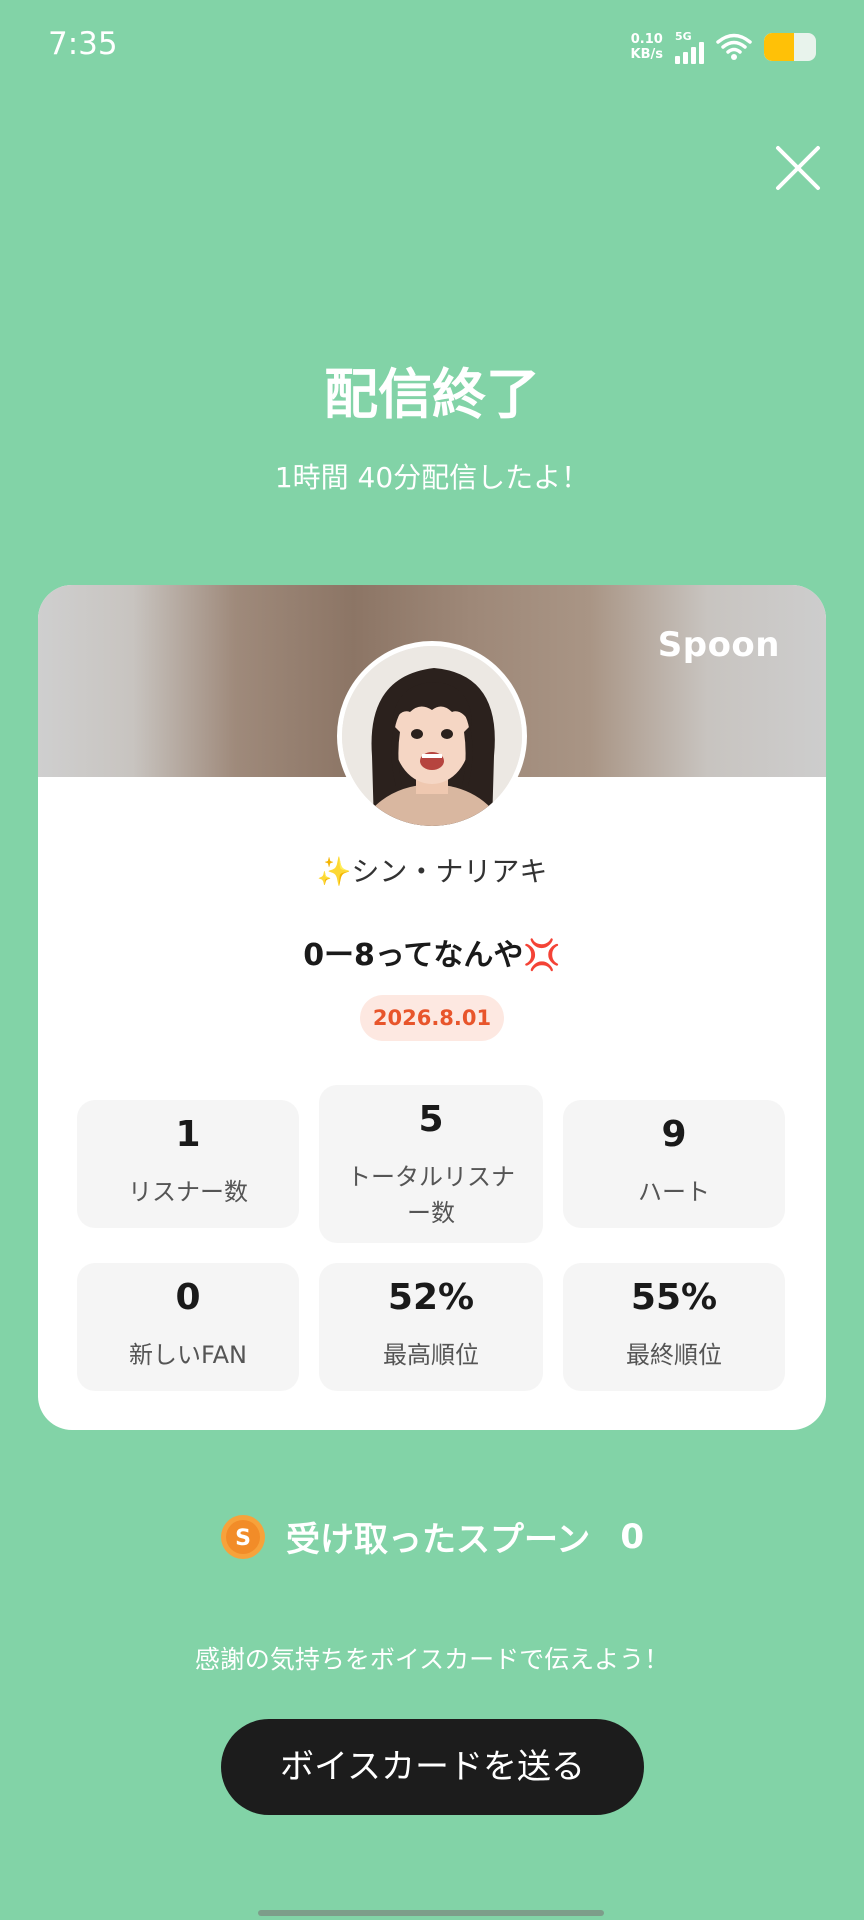 This screenshot has height=1920, width=864. I want to click on host-name: ✨シン・ナリアキ, so click(432, 871).